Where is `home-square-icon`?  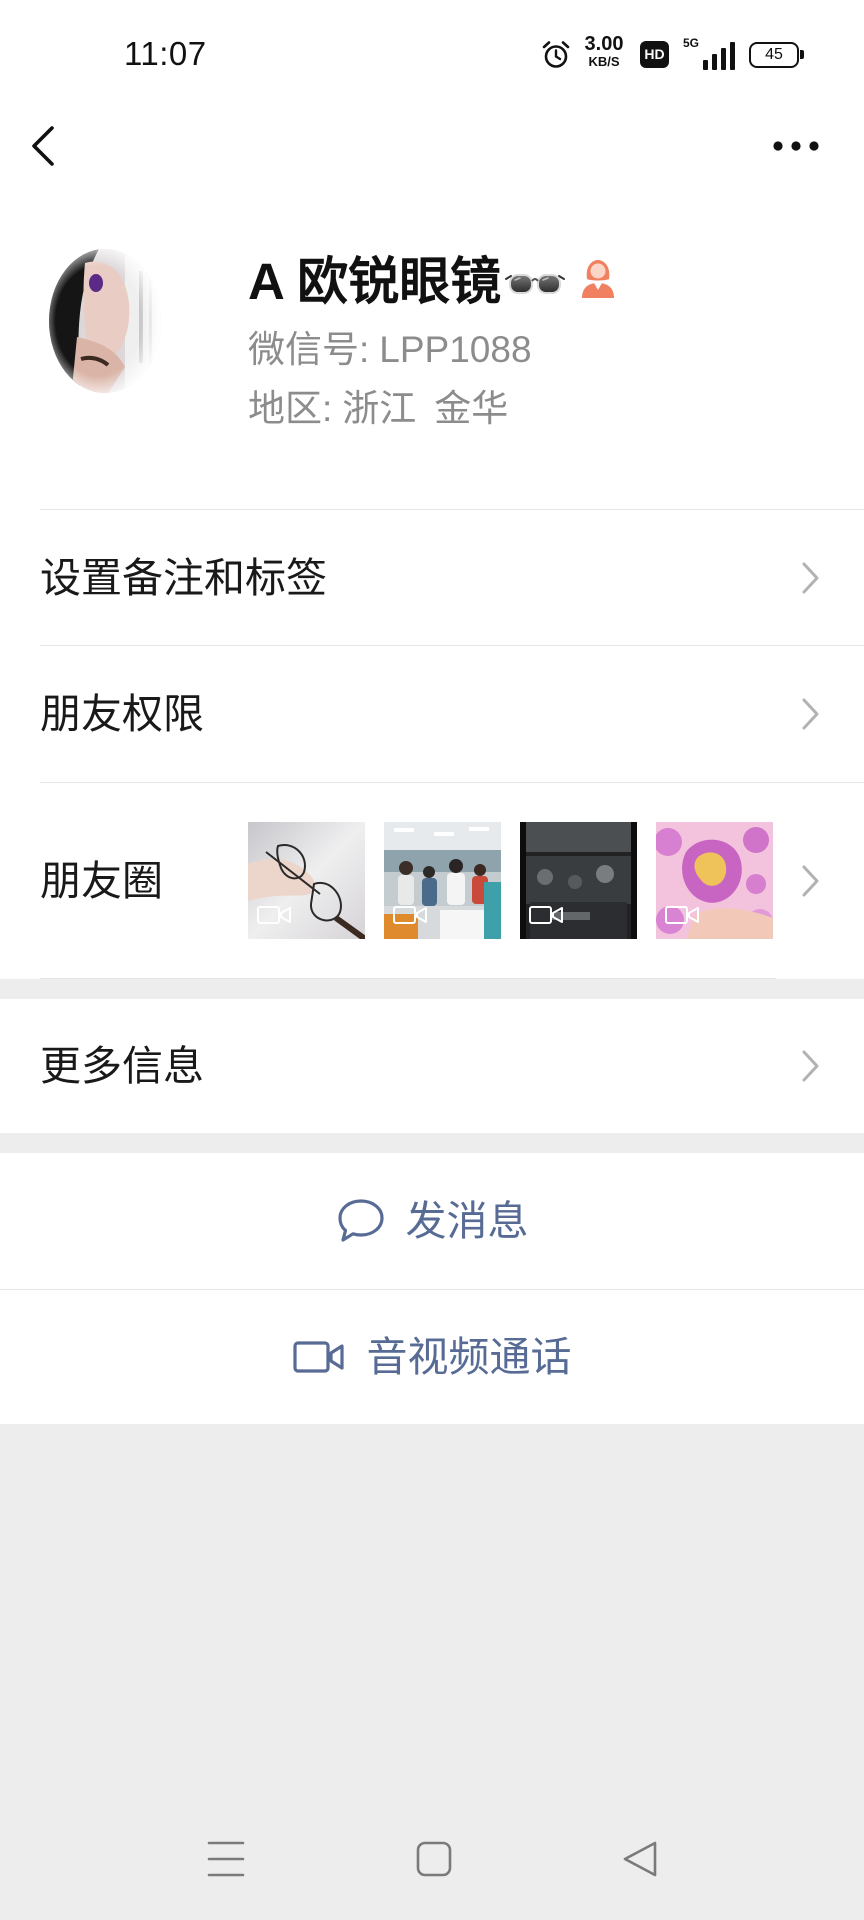 home-square-icon is located at coordinates (434, 1859).